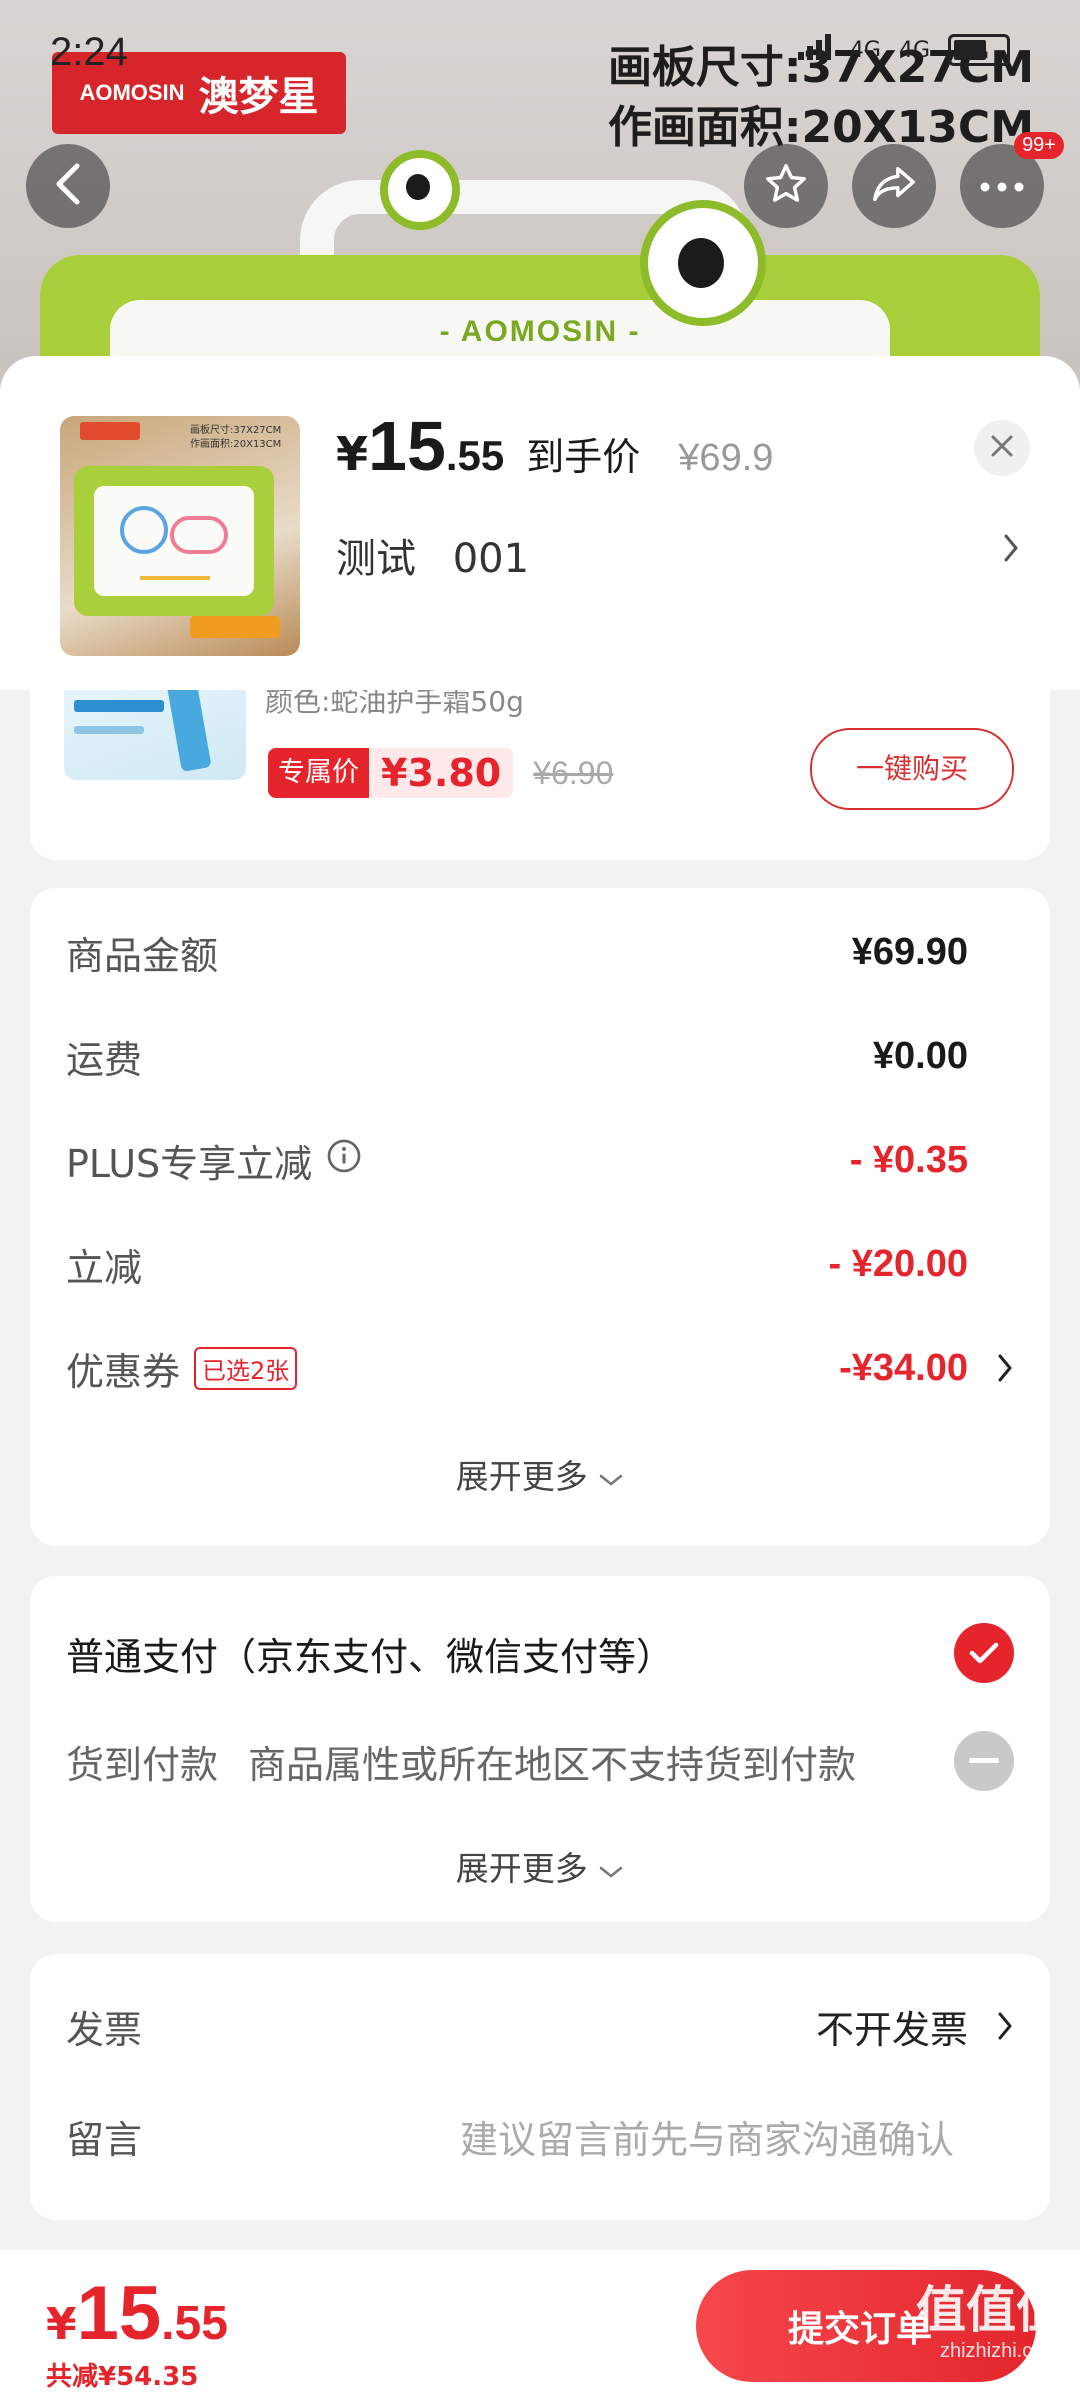 Image resolution: width=1080 pixels, height=2400 pixels. I want to click on addon-price-tag: 专属价 ¥3.80 ¥6.90, so click(440, 773).